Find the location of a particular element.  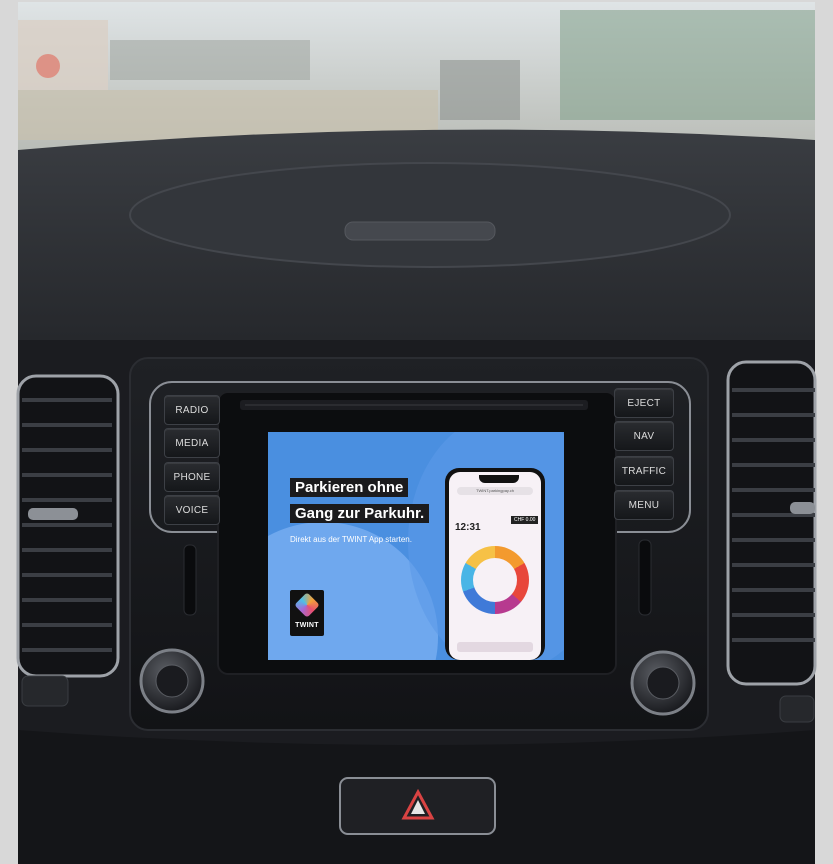

traffic-label: TRAFFIC is located at coordinates (644, 471).